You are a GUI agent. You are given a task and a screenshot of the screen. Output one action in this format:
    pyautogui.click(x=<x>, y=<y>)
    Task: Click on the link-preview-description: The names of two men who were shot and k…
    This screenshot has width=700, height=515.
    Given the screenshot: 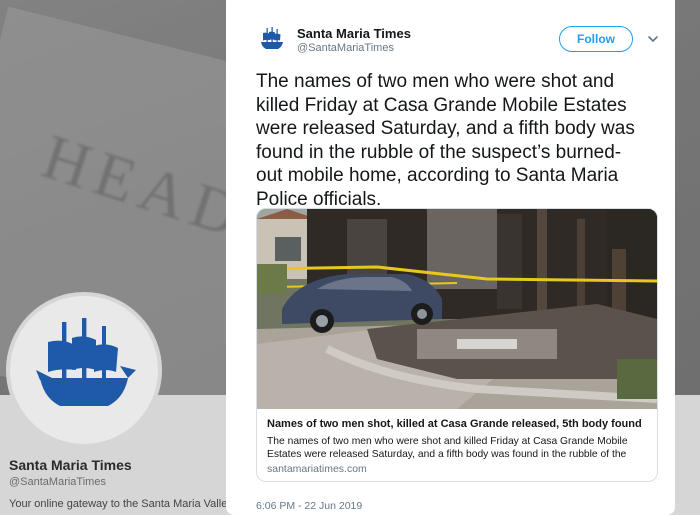 What is the action you would take?
    pyautogui.click(x=447, y=448)
    